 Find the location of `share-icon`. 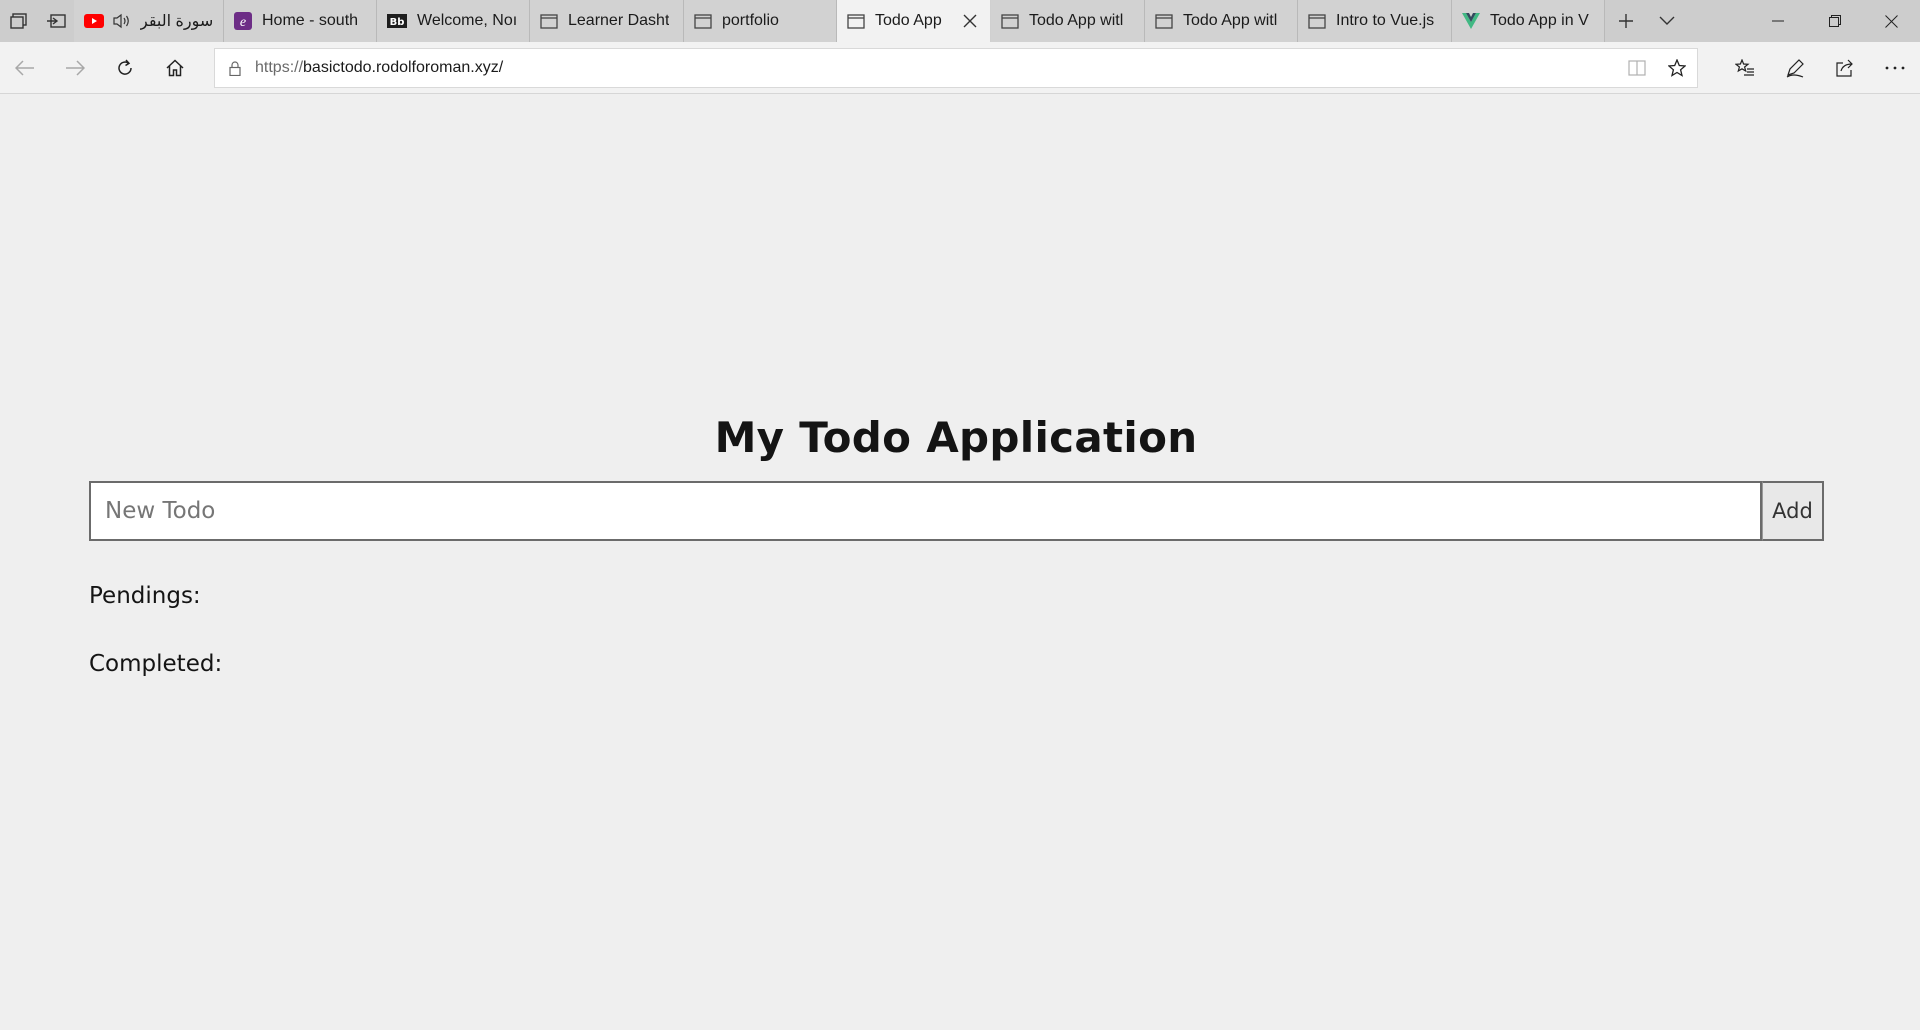

share-icon is located at coordinates (1844, 68).